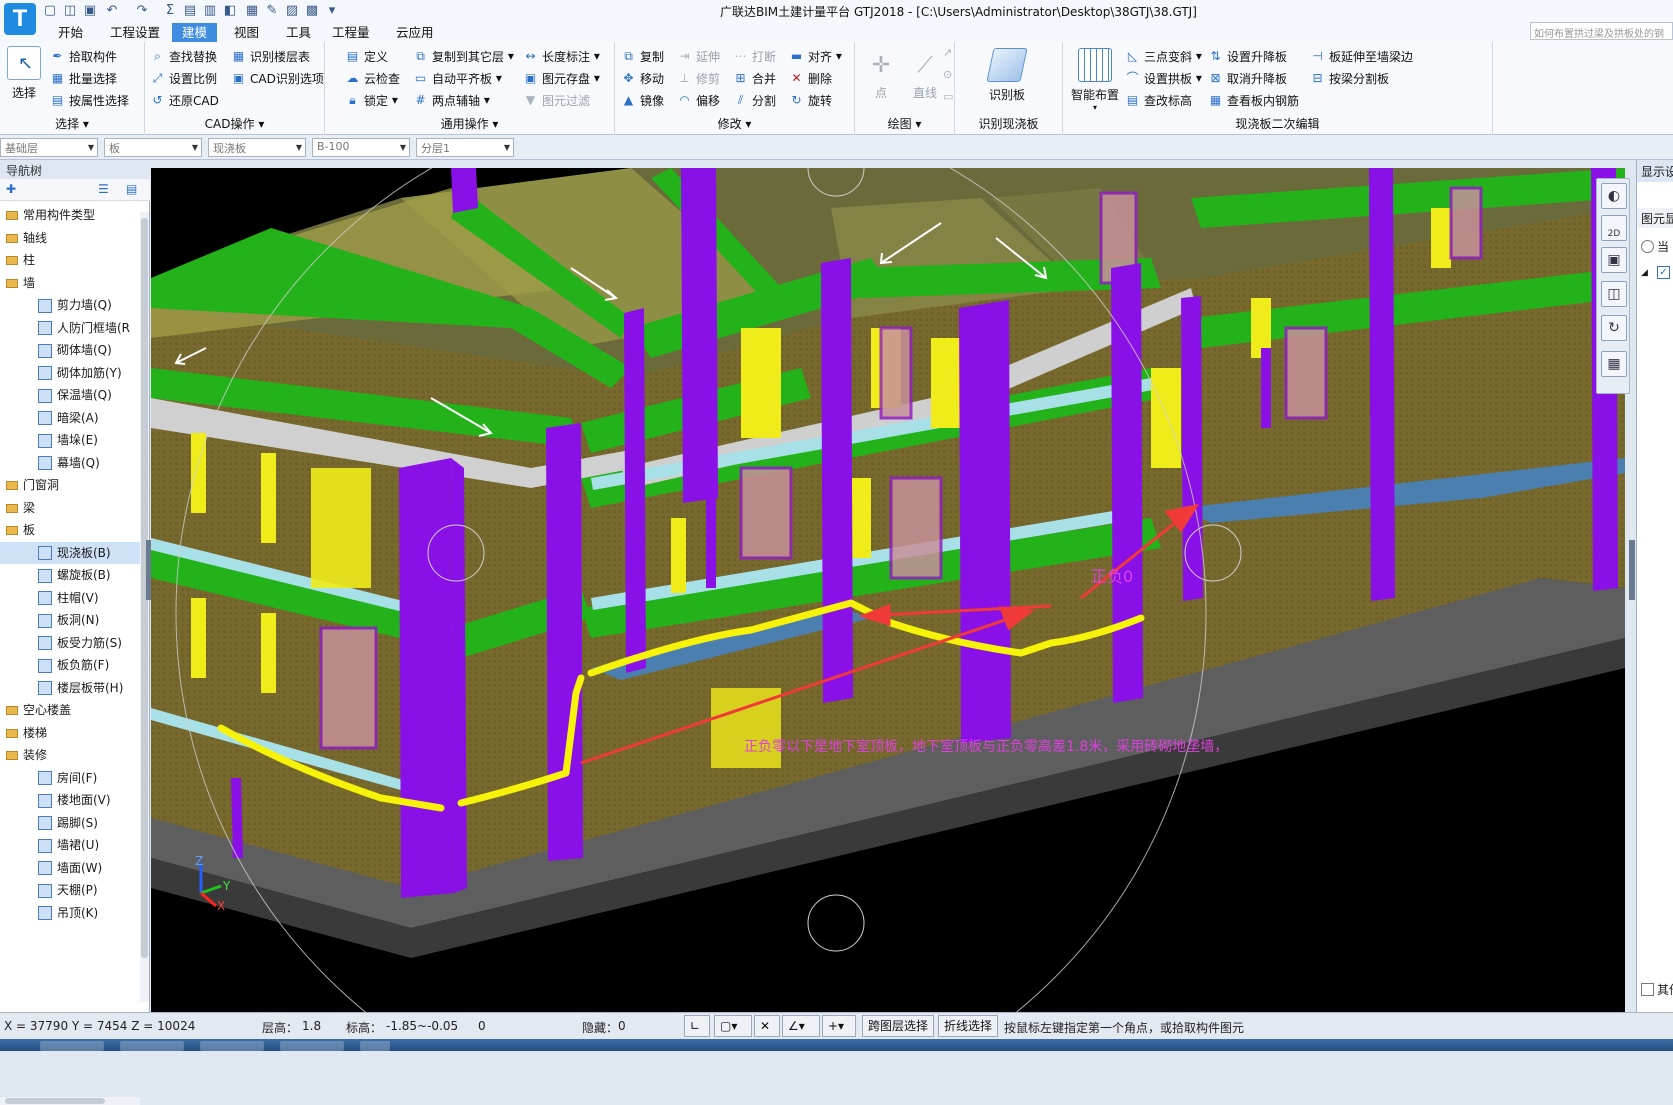 The width and height of the screenshot is (1673, 1105). What do you see at coordinates (561, 56) in the screenshot?
I see `length-dimension-button: ↔ 长度标注 ▾` at bounding box center [561, 56].